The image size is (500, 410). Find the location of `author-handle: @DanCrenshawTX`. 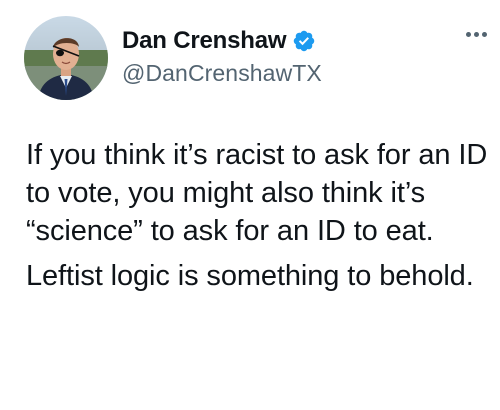

author-handle: @DanCrenshawTX is located at coordinates (222, 73).